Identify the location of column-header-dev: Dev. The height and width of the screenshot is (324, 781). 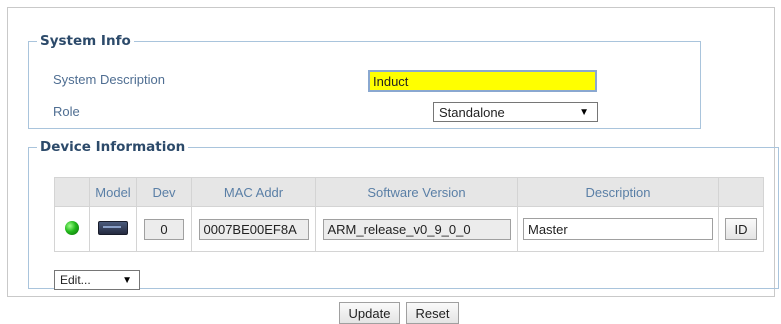
(164, 192).